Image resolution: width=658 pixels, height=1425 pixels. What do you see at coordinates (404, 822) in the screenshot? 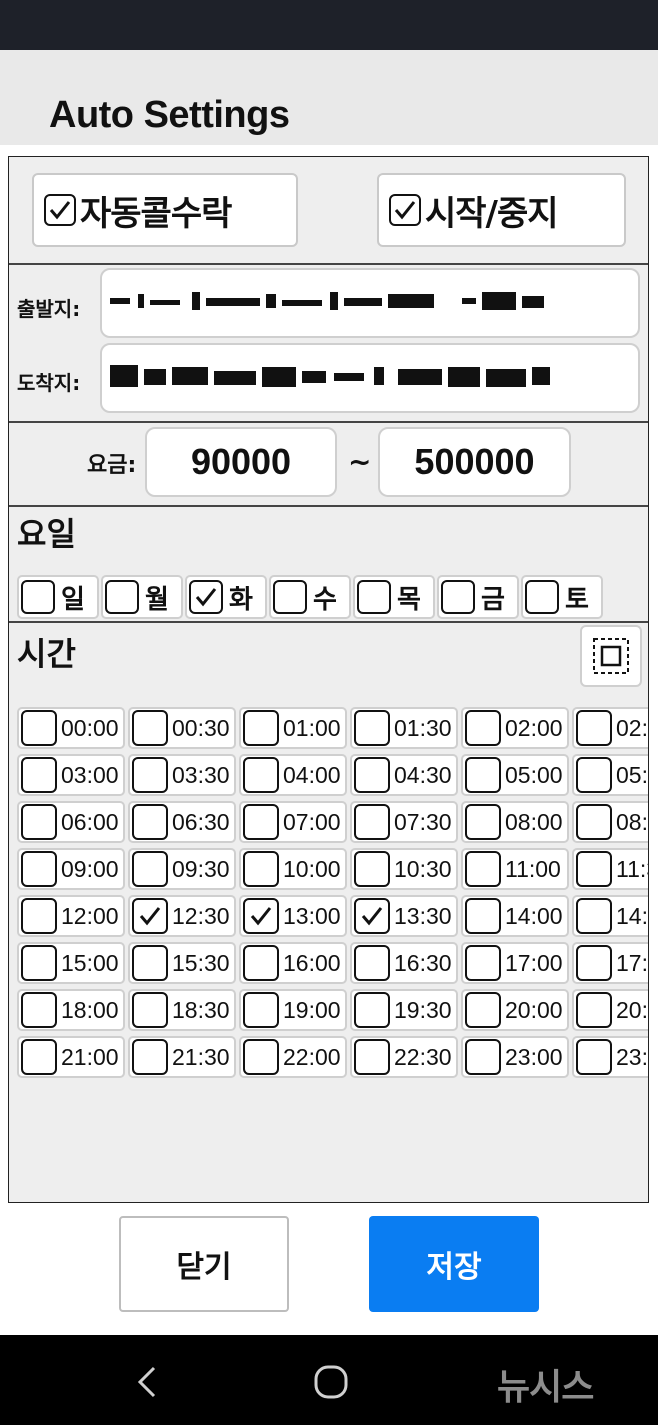
I see `time-slot: 07:30` at bounding box center [404, 822].